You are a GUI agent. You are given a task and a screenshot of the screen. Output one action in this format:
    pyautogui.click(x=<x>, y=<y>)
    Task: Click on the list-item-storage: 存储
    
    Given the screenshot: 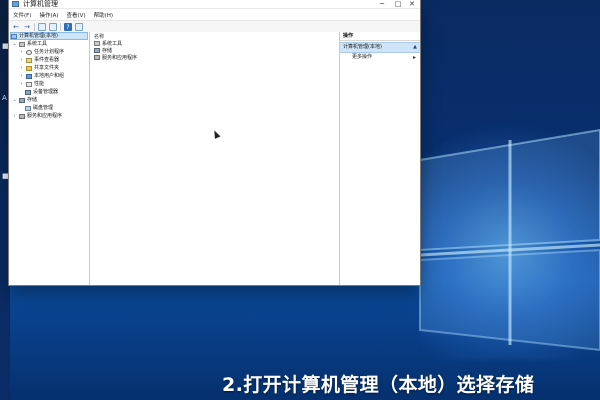 What is the action you would take?
    pyautogui.click(x=115, y=50)
    